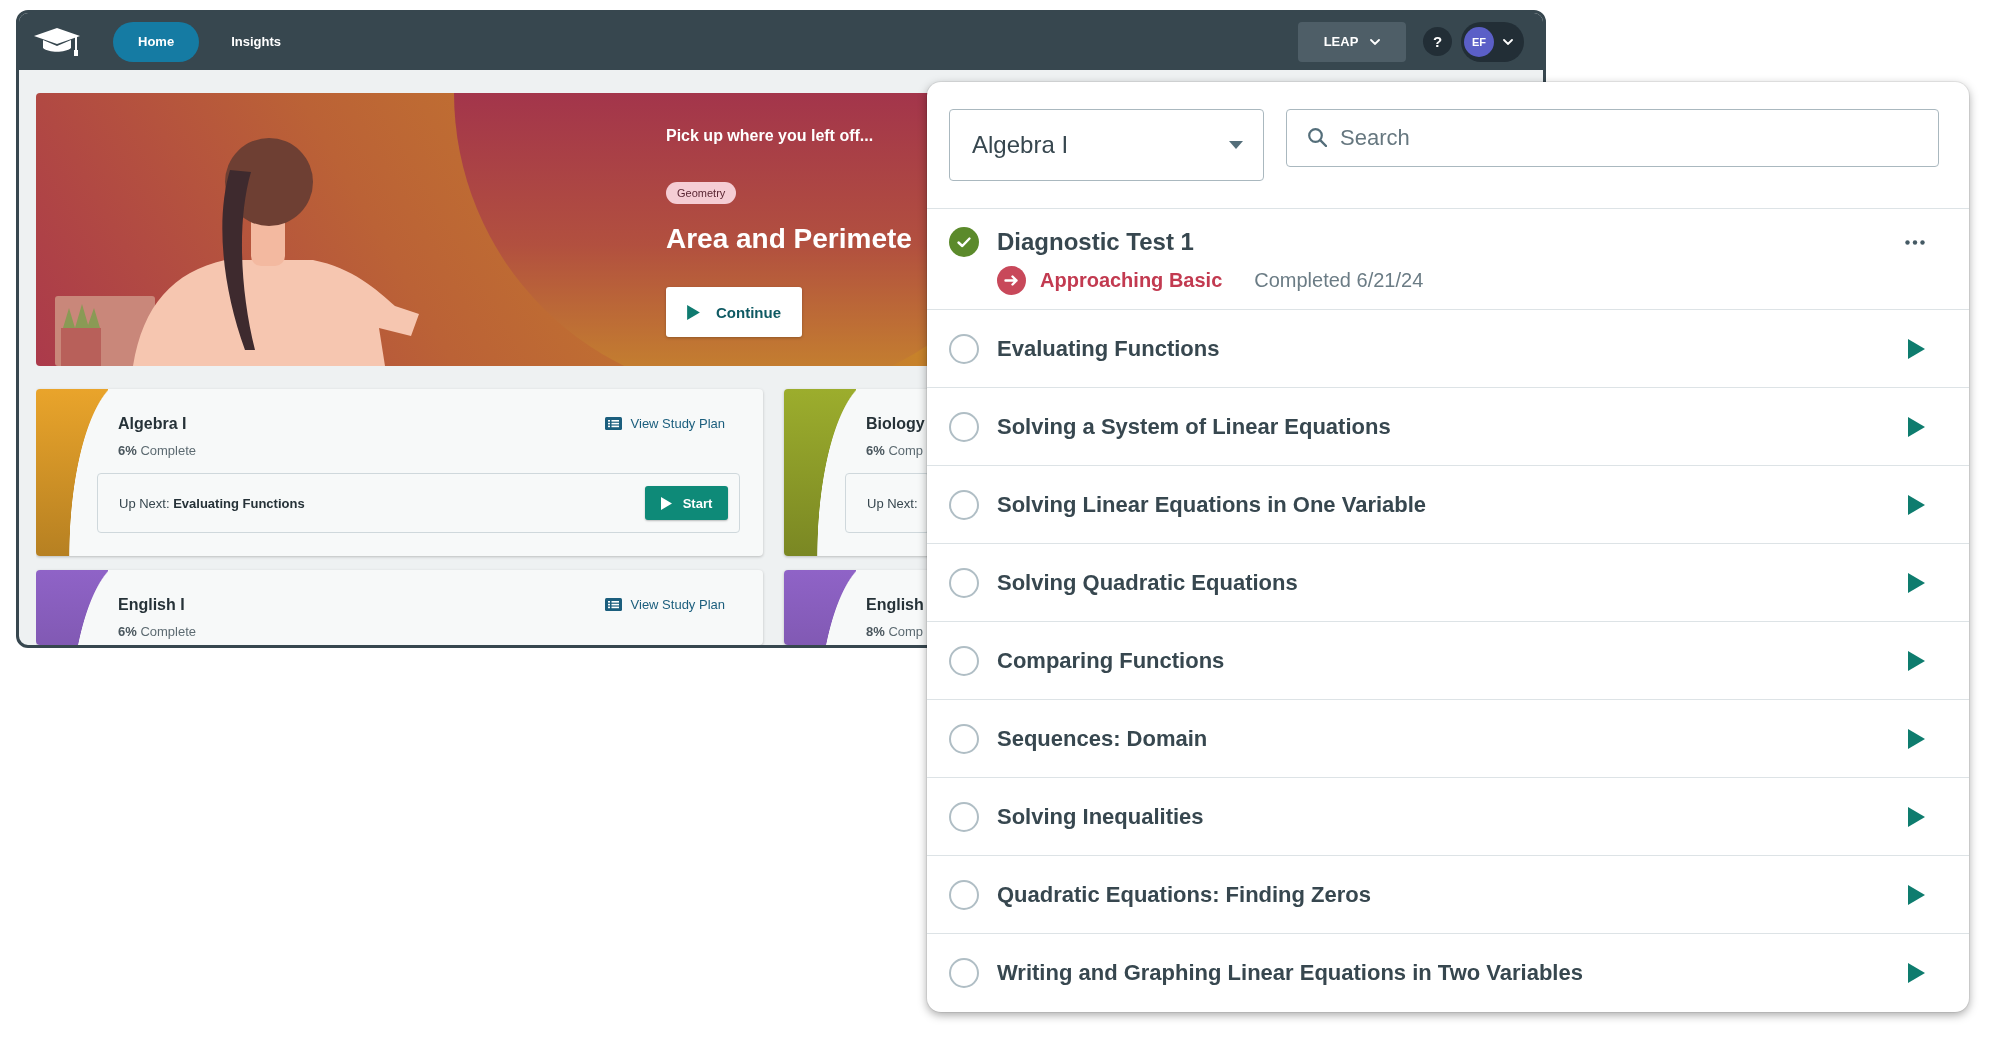 The width and height of the screenshot is (2000, 1052). What do you see at coordinates (734, 312) in the screenshot?
I see `continue-button: Continue` at bounding box center [734, 312].